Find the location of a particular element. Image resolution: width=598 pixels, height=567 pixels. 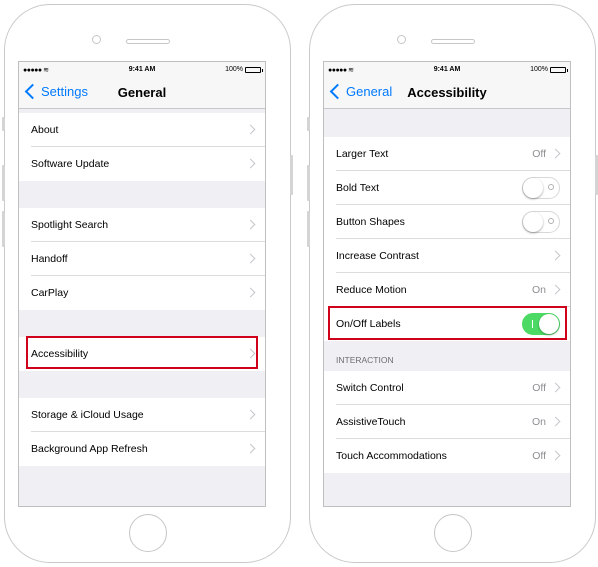

row-software-update: Software Update is located at coordinates (142, 164).